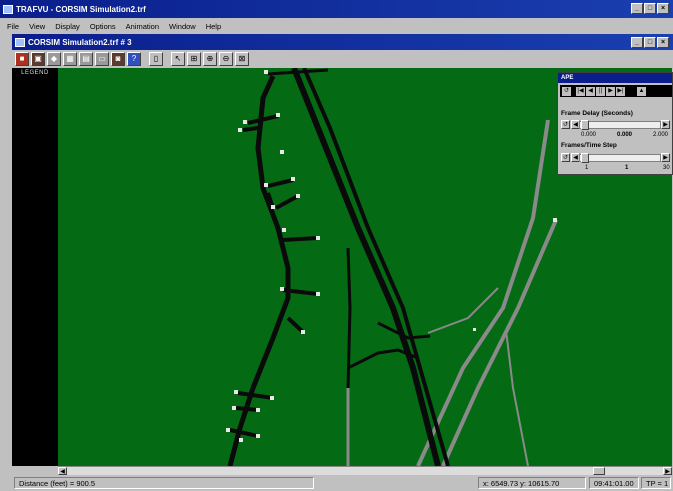 The width and height of the screenshot is (673, 491). Describe the element at coordinates (499, 342) in the screenshot. I see `gray-roadway-ramp` at that location.